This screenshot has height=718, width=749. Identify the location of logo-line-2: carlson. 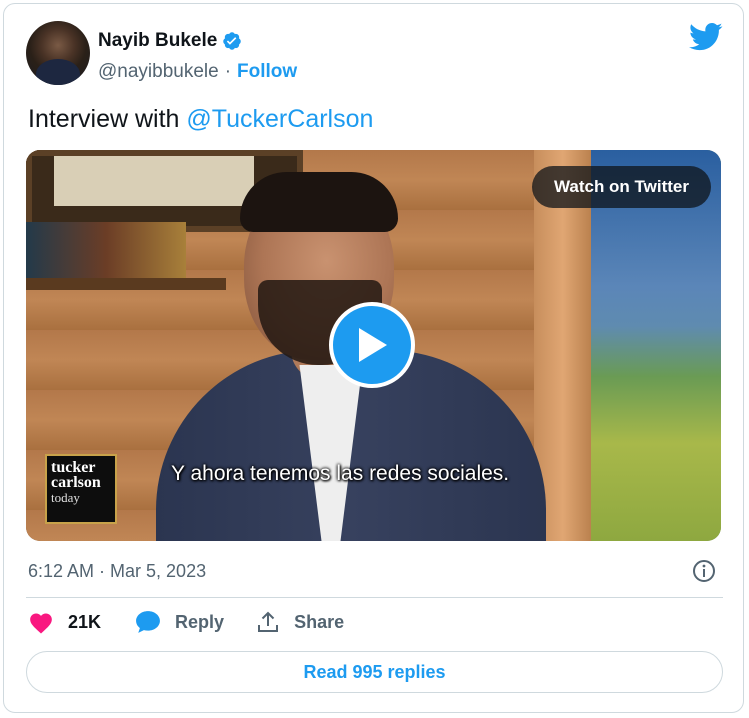
(76, 482).